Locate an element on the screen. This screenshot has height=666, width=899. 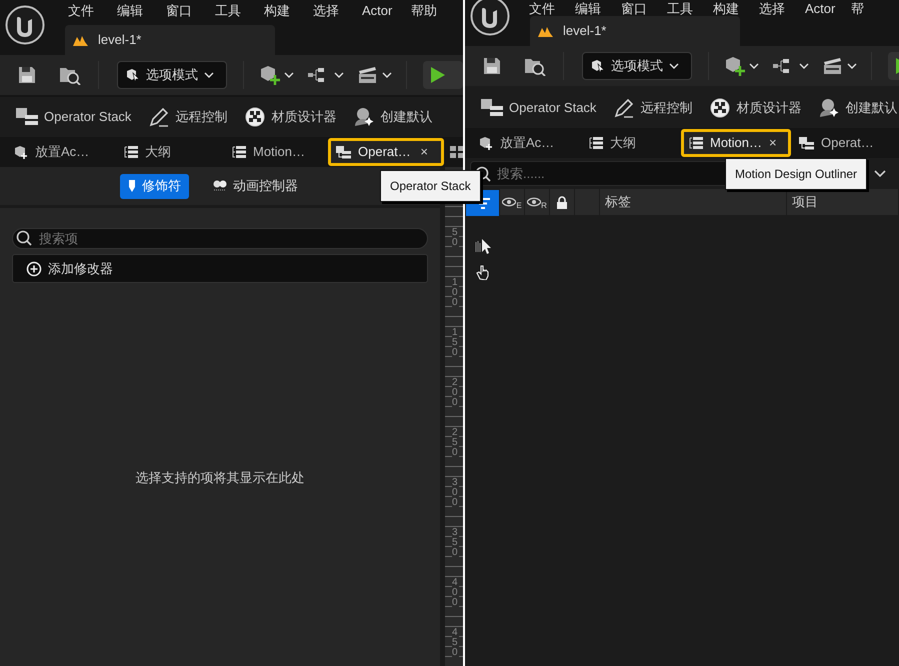
menu-item: 构建 is located at coordinates (283, 11).